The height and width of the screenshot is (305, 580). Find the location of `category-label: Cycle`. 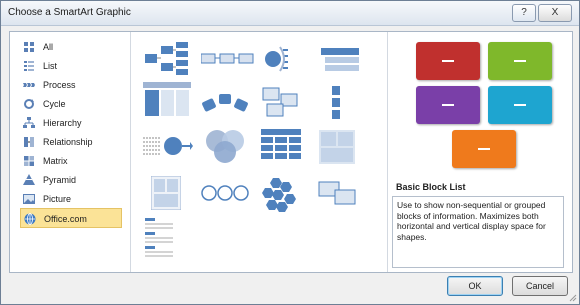

category-label: Cycle is located at coordinates (54, 104).